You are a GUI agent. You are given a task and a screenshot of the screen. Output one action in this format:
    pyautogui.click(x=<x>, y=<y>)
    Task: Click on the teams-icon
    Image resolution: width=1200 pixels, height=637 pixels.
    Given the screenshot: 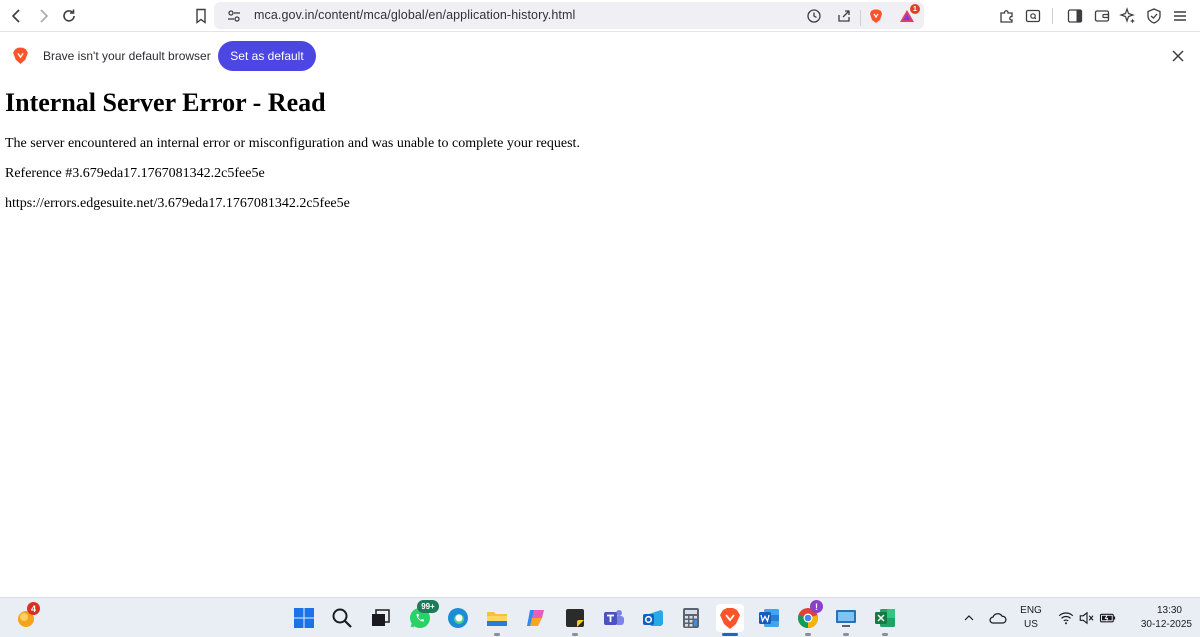 What is the action you would take?
    pyautogui.click(x=614, y=617)
    